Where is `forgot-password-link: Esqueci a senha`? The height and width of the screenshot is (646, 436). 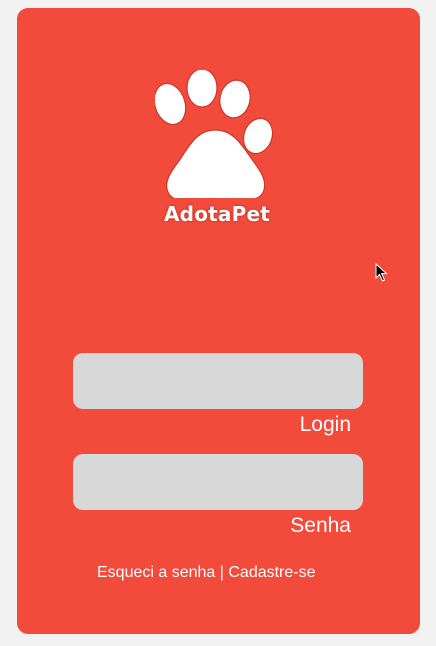
forgot-password-link: Esqueci a senha is located at coordinates (156, 572).